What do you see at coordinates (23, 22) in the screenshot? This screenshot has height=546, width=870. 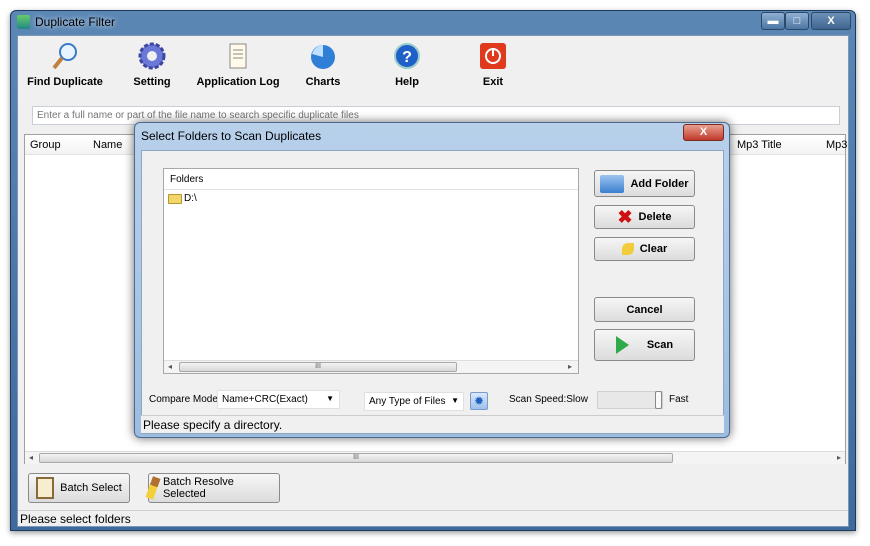 I see `app-icon` at bounding box center [23, 22].